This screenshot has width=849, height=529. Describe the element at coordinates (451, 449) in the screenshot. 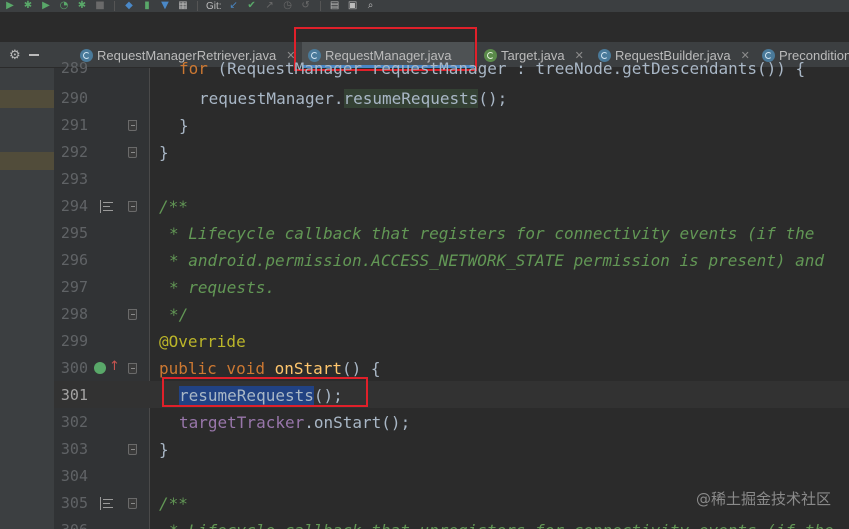

I see `code-line: 303 }` at that location.